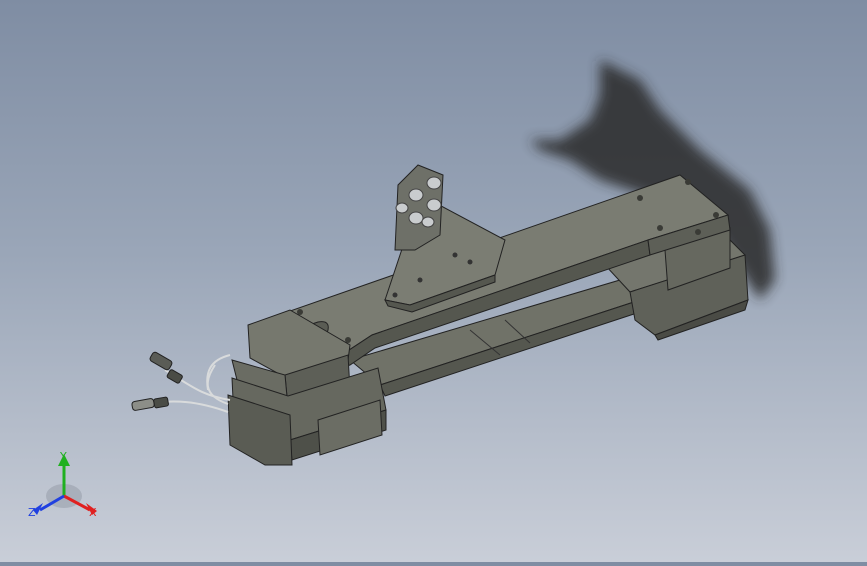 The height and width of the screenshot is (566, 867). Describe the element at coordinates (62, 484) in the screenshot. I see `axis-triad: Y X Z` at that location.